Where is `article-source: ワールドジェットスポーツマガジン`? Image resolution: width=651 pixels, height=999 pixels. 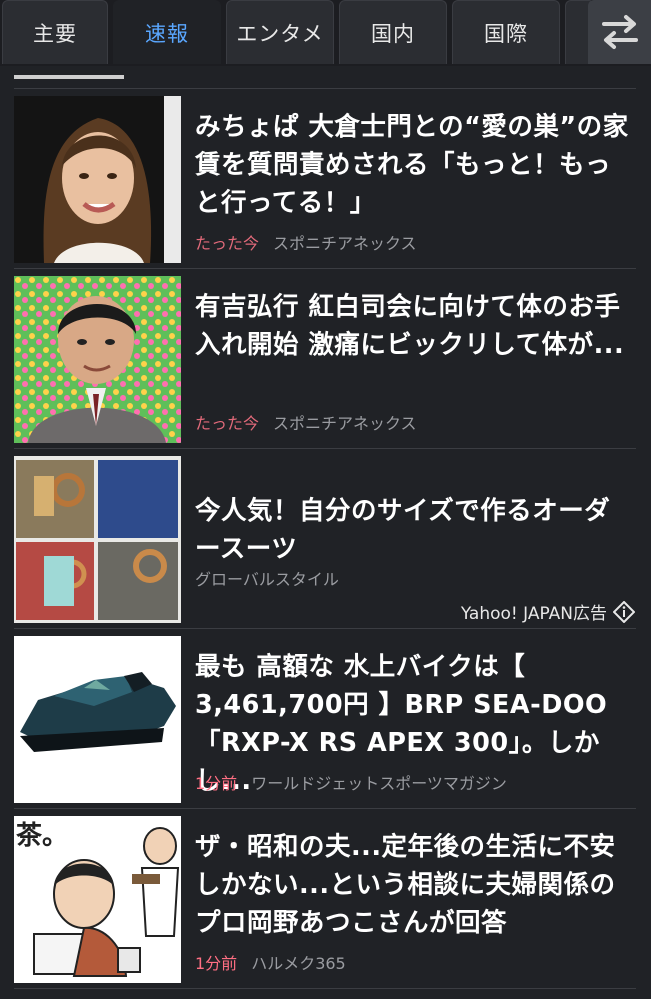
article-source: ワールドジェットスポーツマガジン is located at coordinates (379, 783).